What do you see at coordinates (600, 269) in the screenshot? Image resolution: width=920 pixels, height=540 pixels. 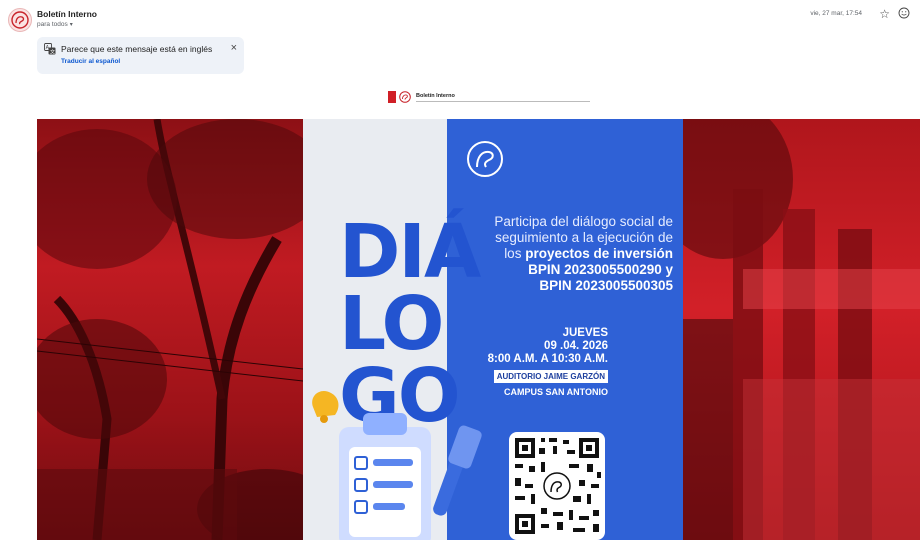 I see `poster-projects-line-2: BPIN 2023005500290 y` at bounding box center [600, 269].